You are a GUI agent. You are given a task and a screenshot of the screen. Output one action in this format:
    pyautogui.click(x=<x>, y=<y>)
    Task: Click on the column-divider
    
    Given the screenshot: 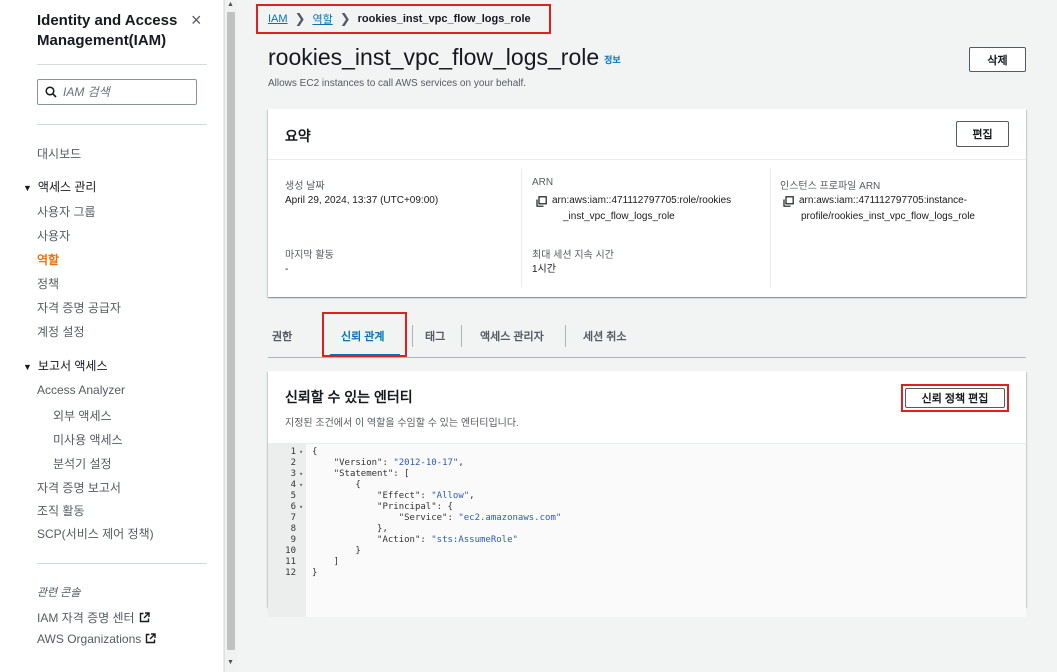 What is the action you would take?
    pyautogui.click(x=770, y=228)
    